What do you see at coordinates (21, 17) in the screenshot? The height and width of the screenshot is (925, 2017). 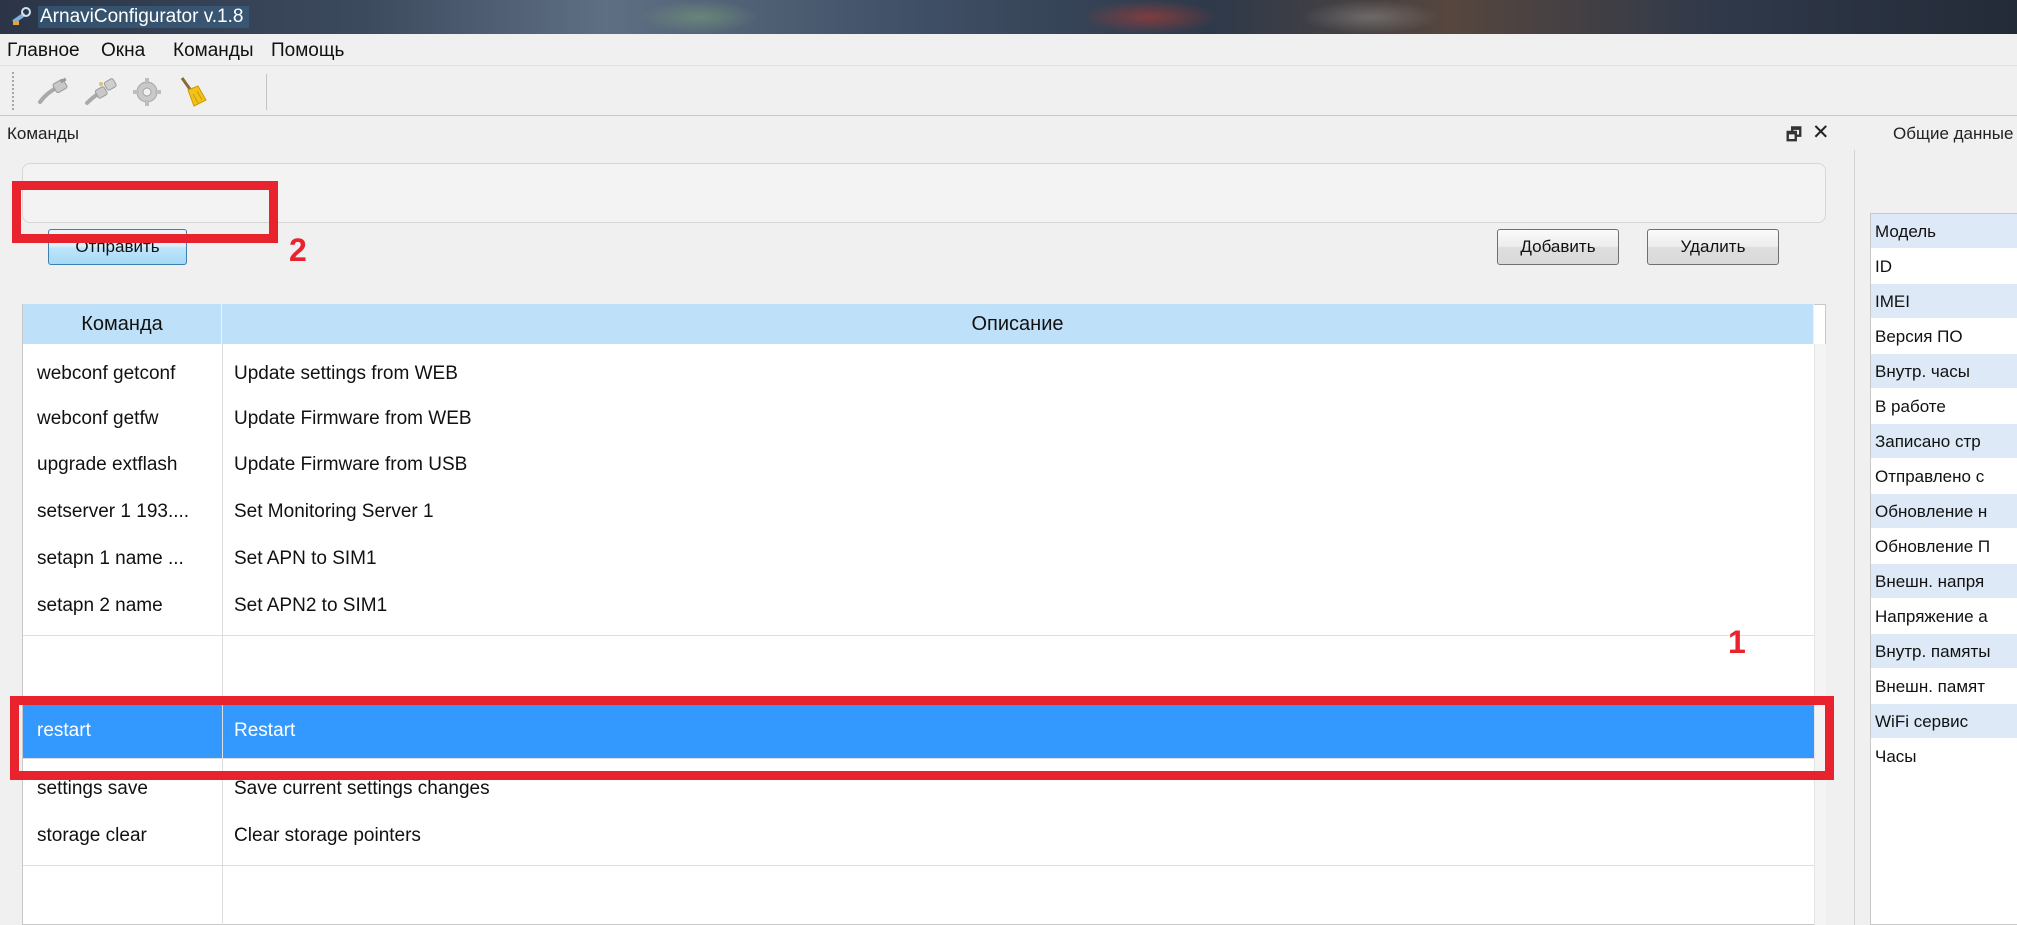 I see `app-wrench-icon` at bounding box center [21, 17].